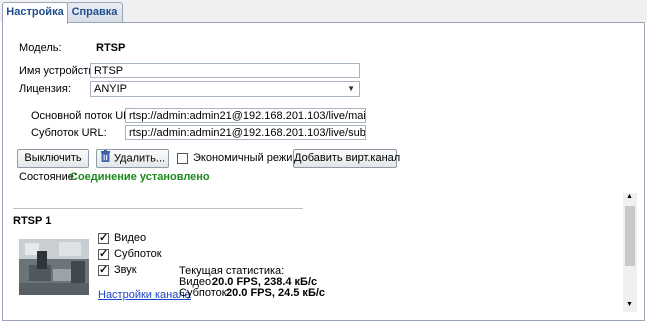 The width and height of the screenshot is (647, 323). I want to click on sound-label: Звук, so click(125, 270).